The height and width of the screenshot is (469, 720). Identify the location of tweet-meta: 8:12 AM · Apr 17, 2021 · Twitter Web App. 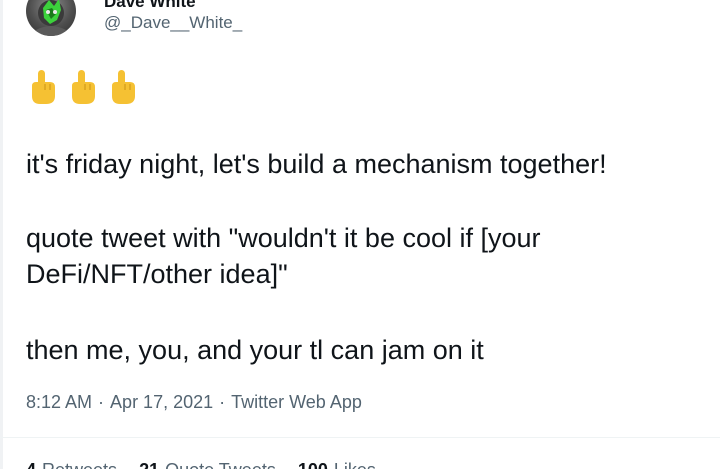
(194, 402).